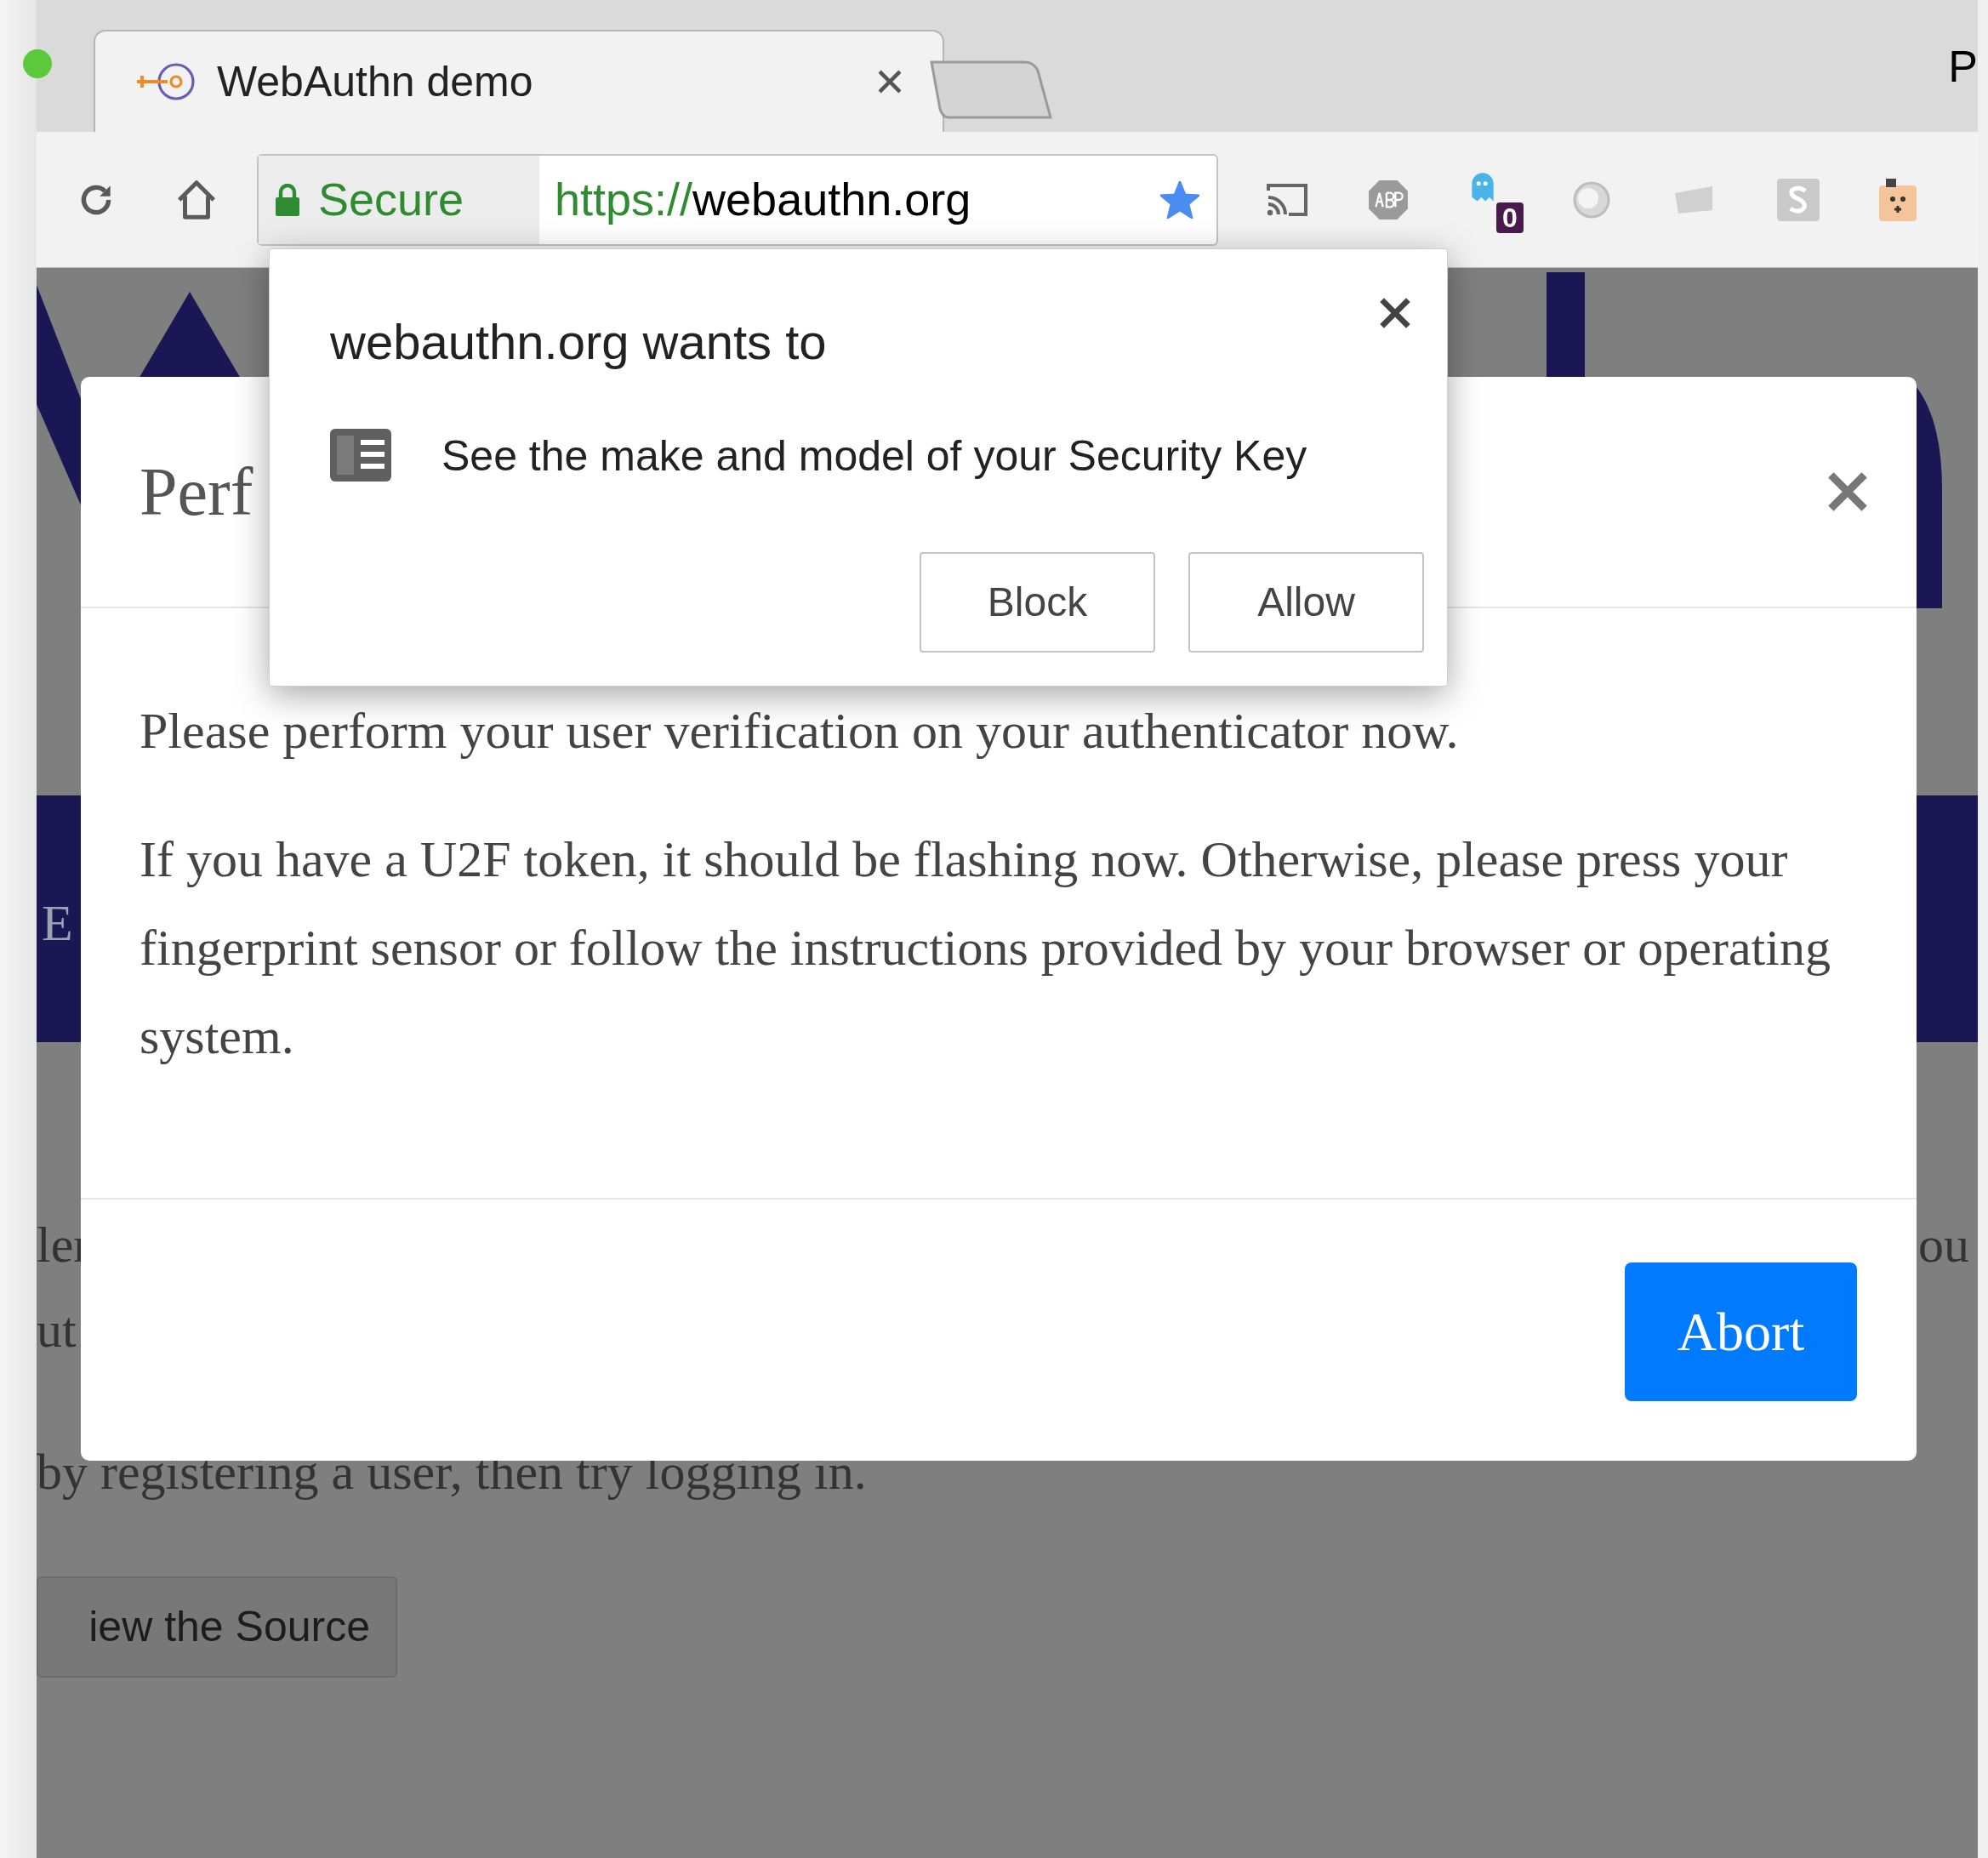  I want to click on security-chip: Secure, so click(399, 199).